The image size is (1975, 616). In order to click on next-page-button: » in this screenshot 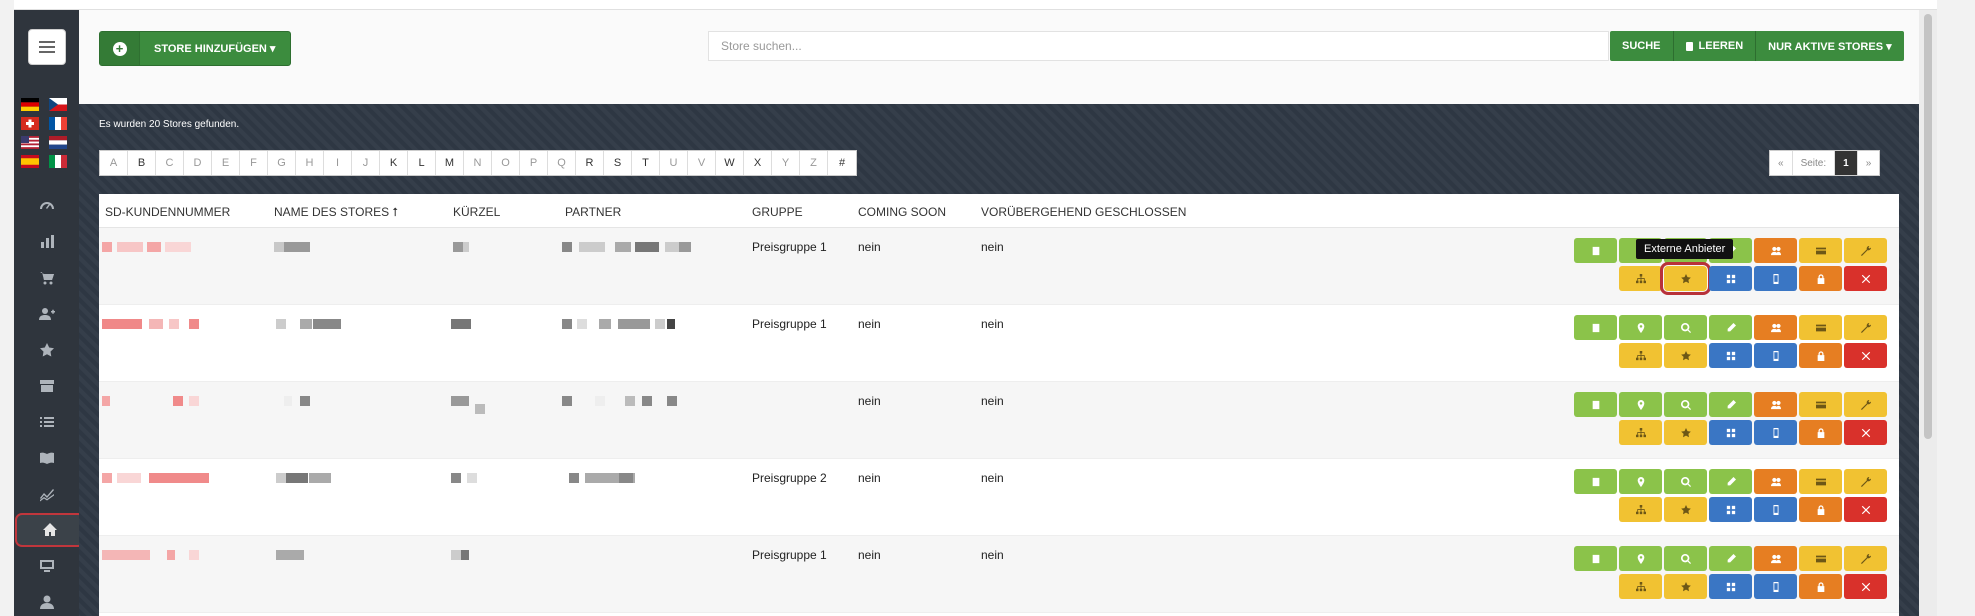, I will do `click(1869, 163)`.